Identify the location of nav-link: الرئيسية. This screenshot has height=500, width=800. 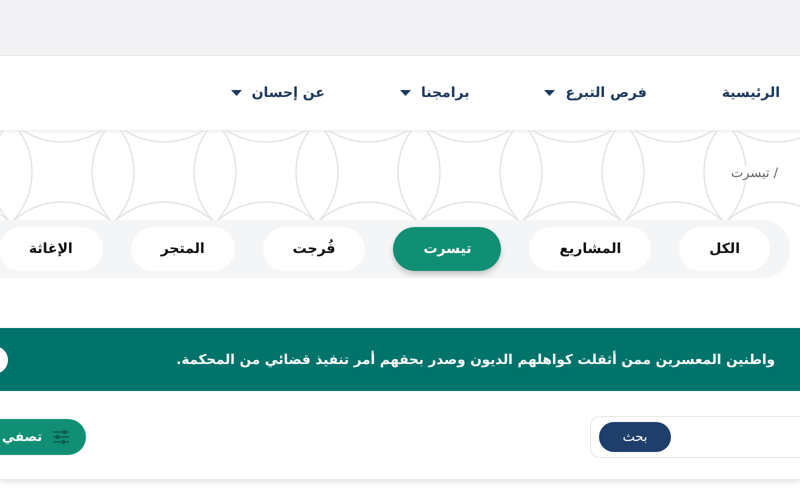
(751, 93).